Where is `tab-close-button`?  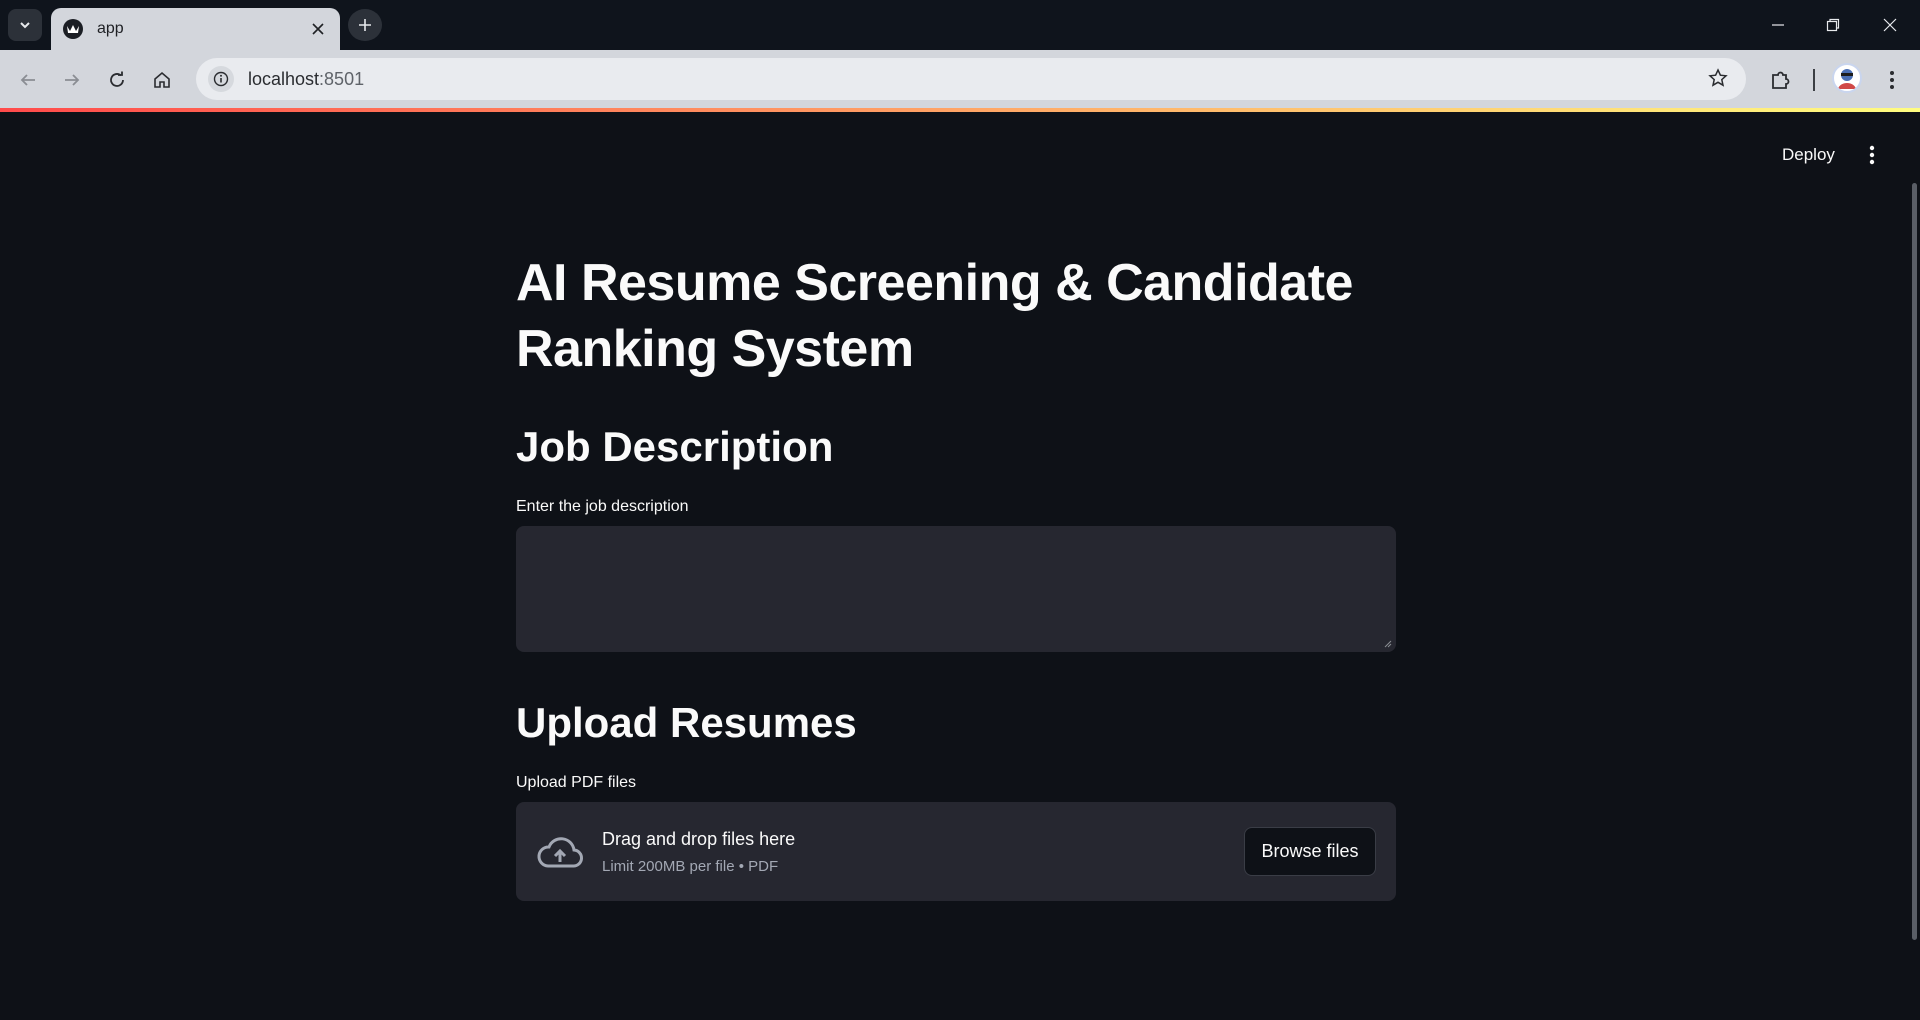 tab-close-button is located at coordinates (318, 29).